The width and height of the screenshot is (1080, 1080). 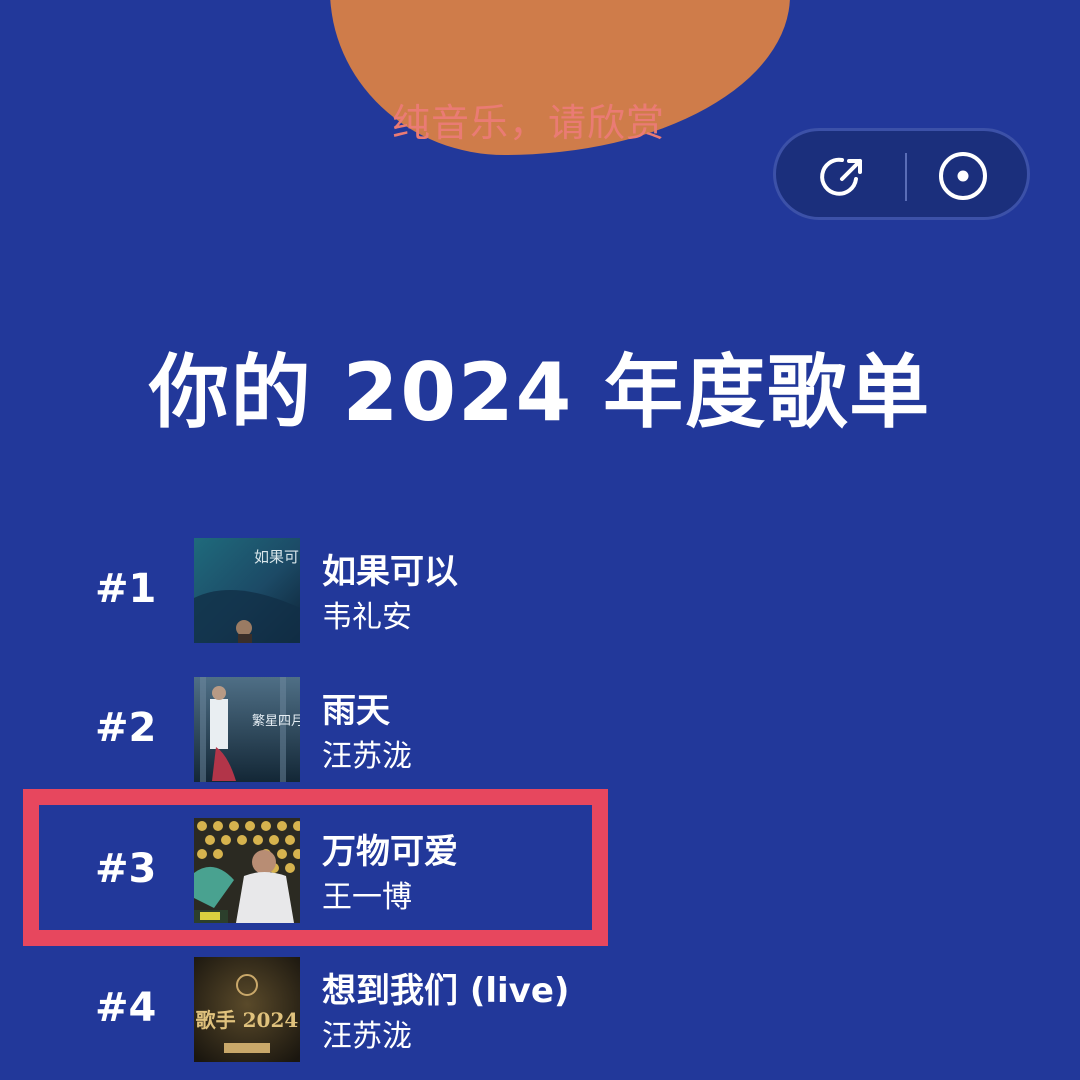 What do you see at coordinates (963, 176) in the screenshot?
I see `disc-icon` at bounding box center [963, 176].